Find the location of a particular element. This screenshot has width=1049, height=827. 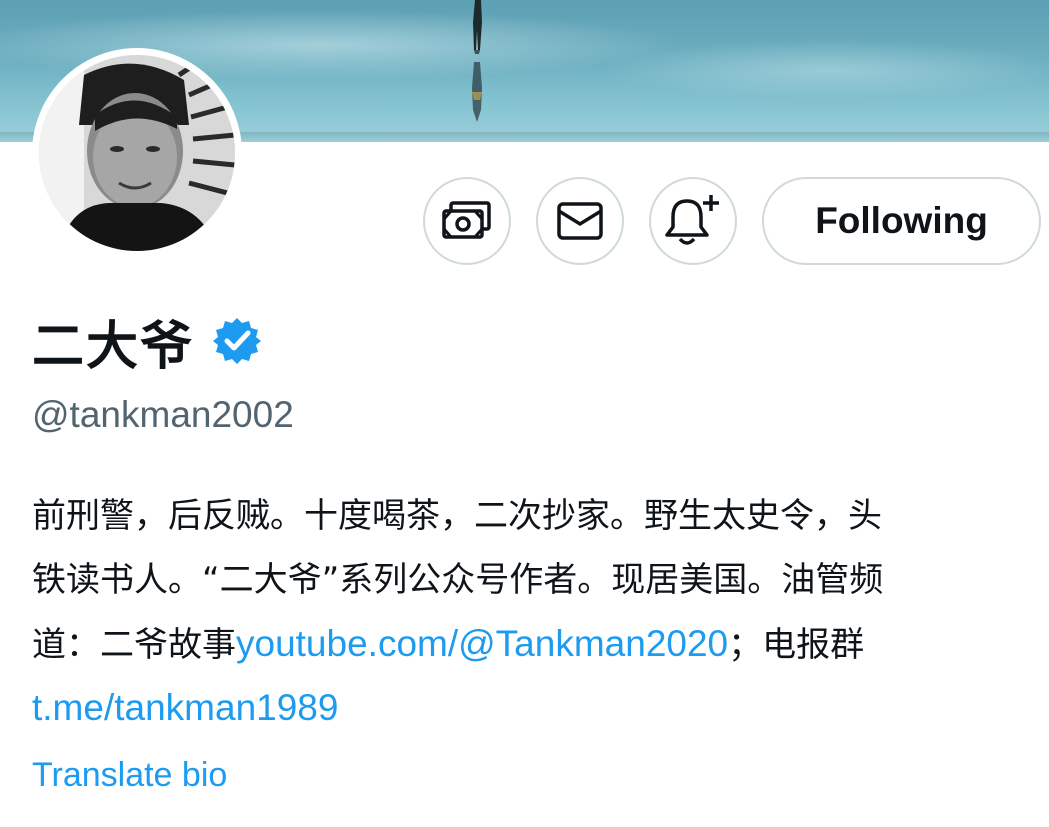

message-button is located at coordinates (580, 221).